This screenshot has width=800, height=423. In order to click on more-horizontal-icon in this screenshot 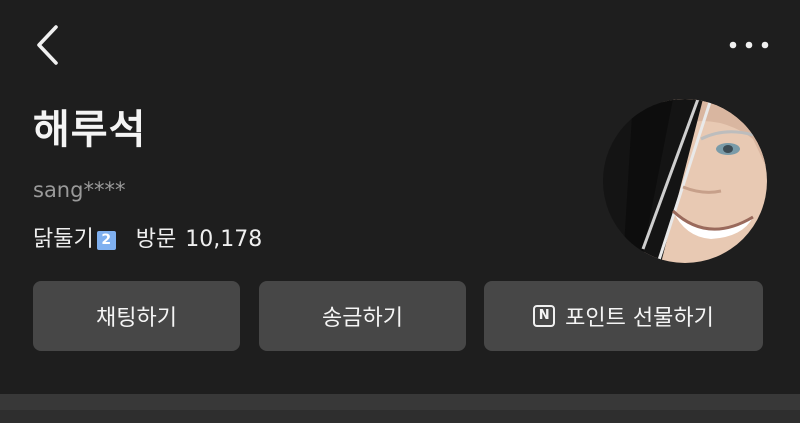, I will do `click(749, 45)`.